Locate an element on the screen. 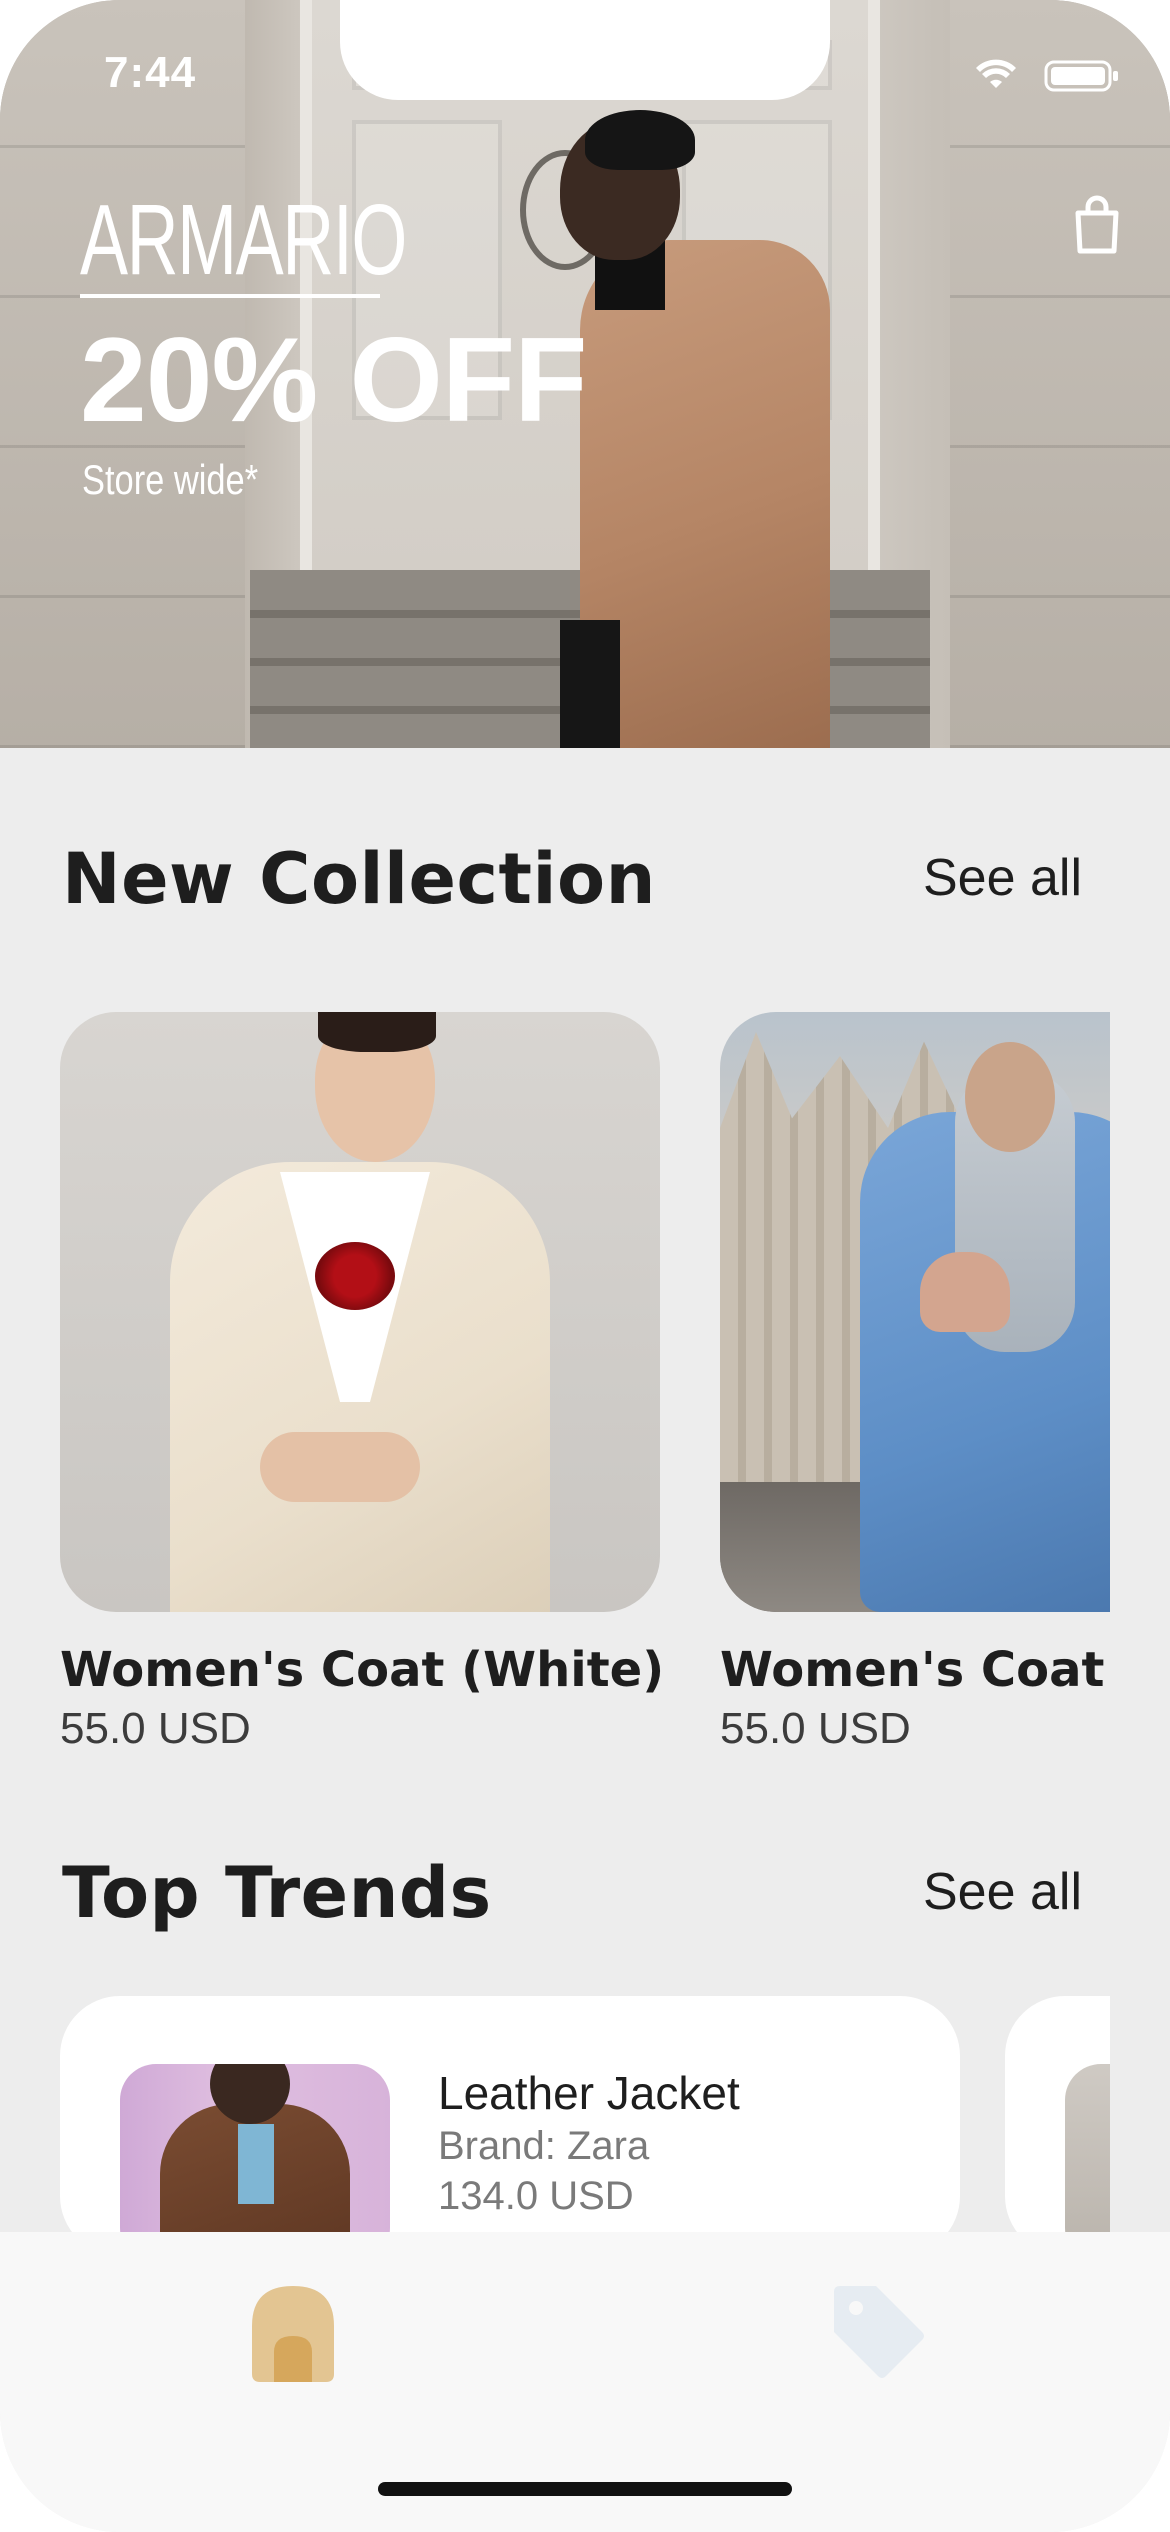 This screenshot has width=1170, height=2532. product-name: Women's Coat (White) is located at coordinates (362, 1670).